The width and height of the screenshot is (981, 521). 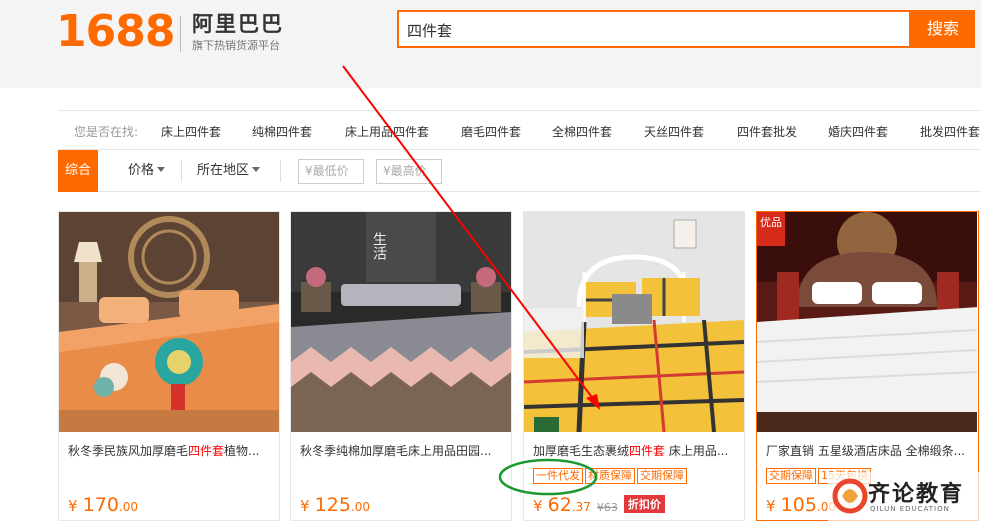 What do you see at coordinates (180, 34) in the screenshot?
I see `logo-divider` at bounding box center [180, 34].